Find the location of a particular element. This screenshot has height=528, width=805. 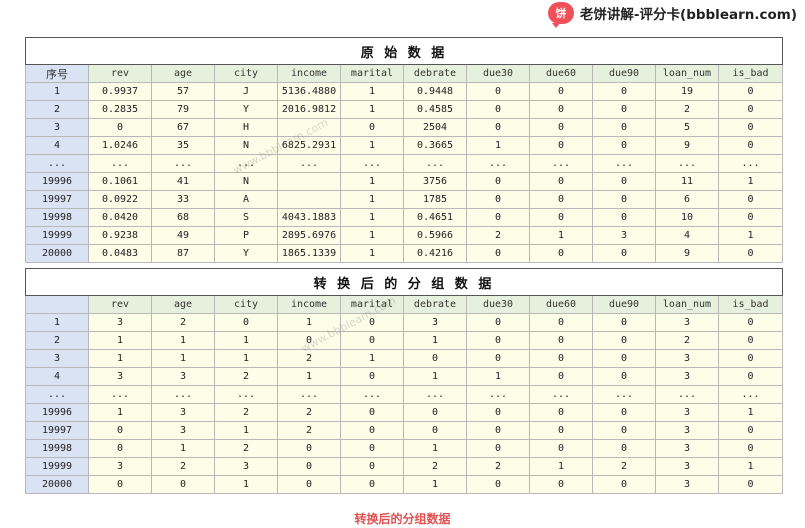

table-cell: 67 is located at coordinates (183, 127).